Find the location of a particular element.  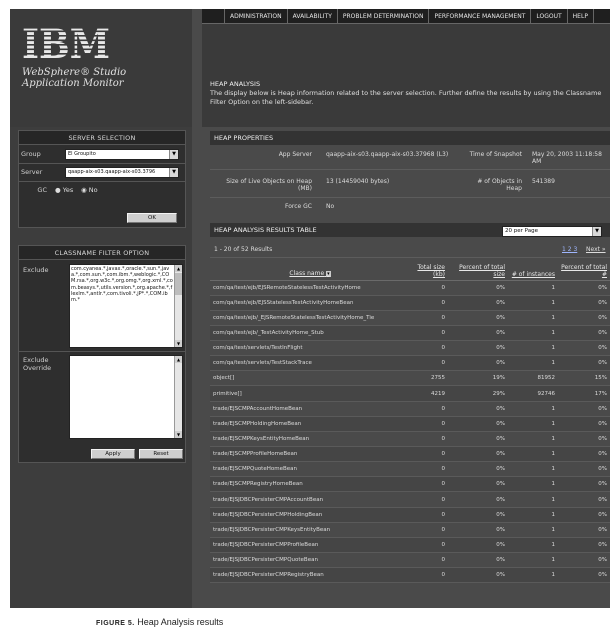

cell-total-size: 4219 is located at coordinates (429, 393).